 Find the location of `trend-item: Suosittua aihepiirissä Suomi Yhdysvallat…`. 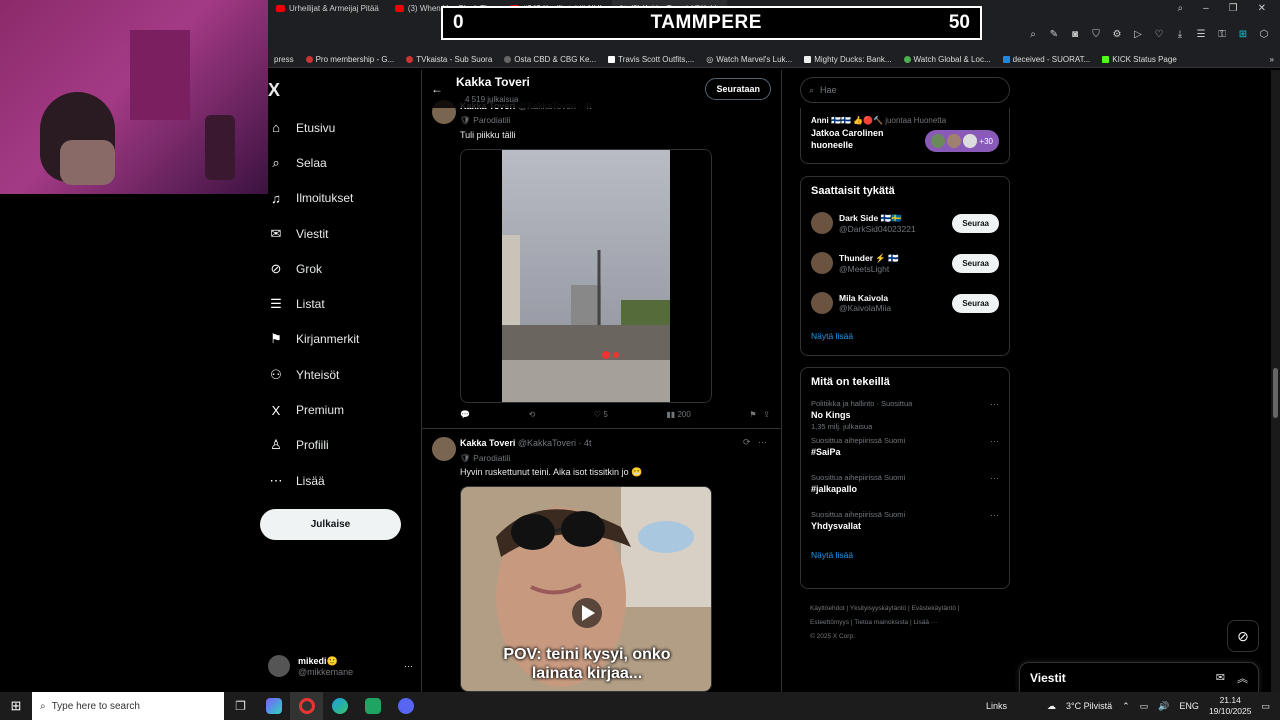

trend-item: Suosittua aihepiirissä Suomi Yhdysvallat… is located at coordinates (905, 523).